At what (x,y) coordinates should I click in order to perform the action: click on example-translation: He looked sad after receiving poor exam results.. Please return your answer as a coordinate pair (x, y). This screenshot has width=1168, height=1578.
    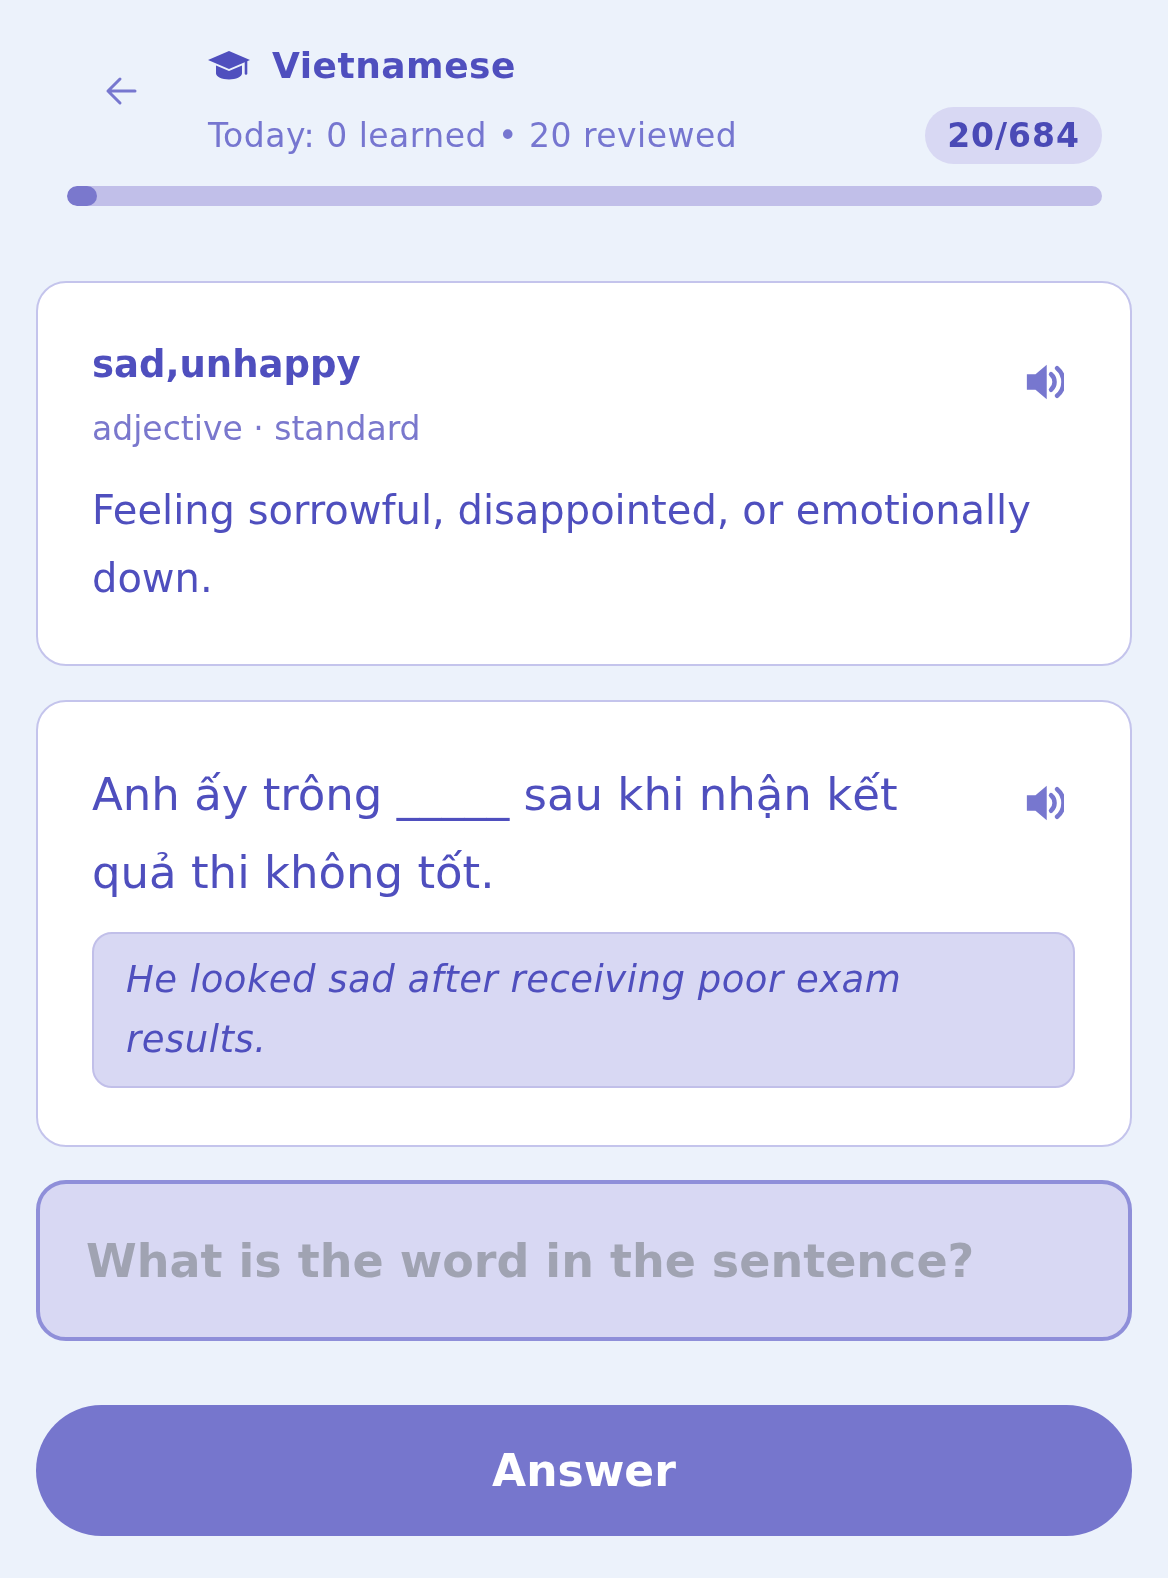
    Looking at the image, I should click on (583, 1010).